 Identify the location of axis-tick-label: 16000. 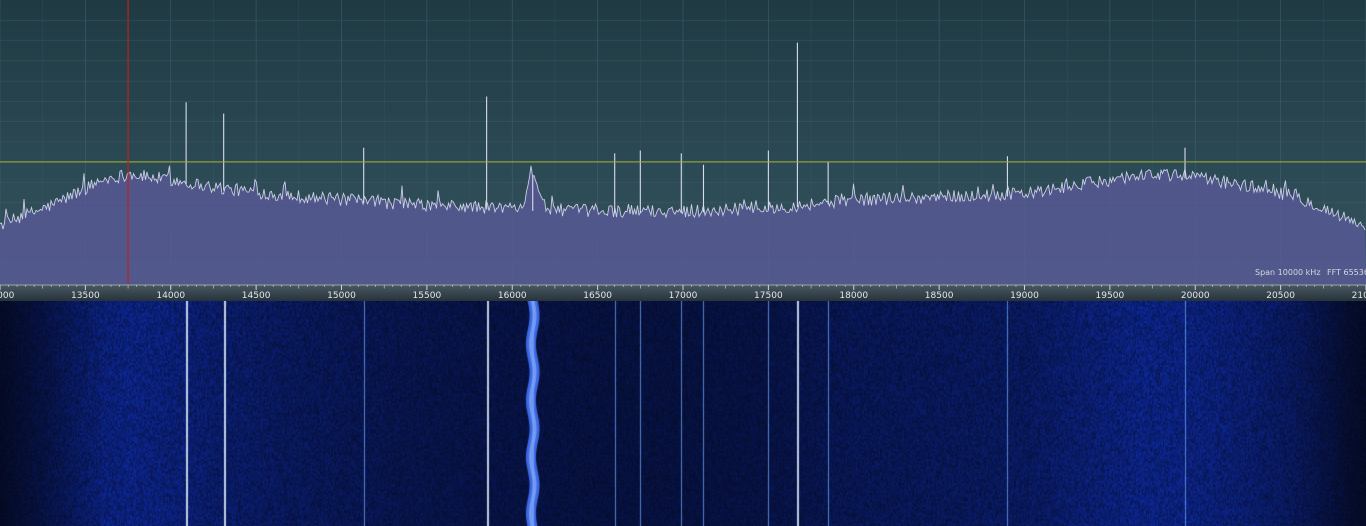
(512, 296).